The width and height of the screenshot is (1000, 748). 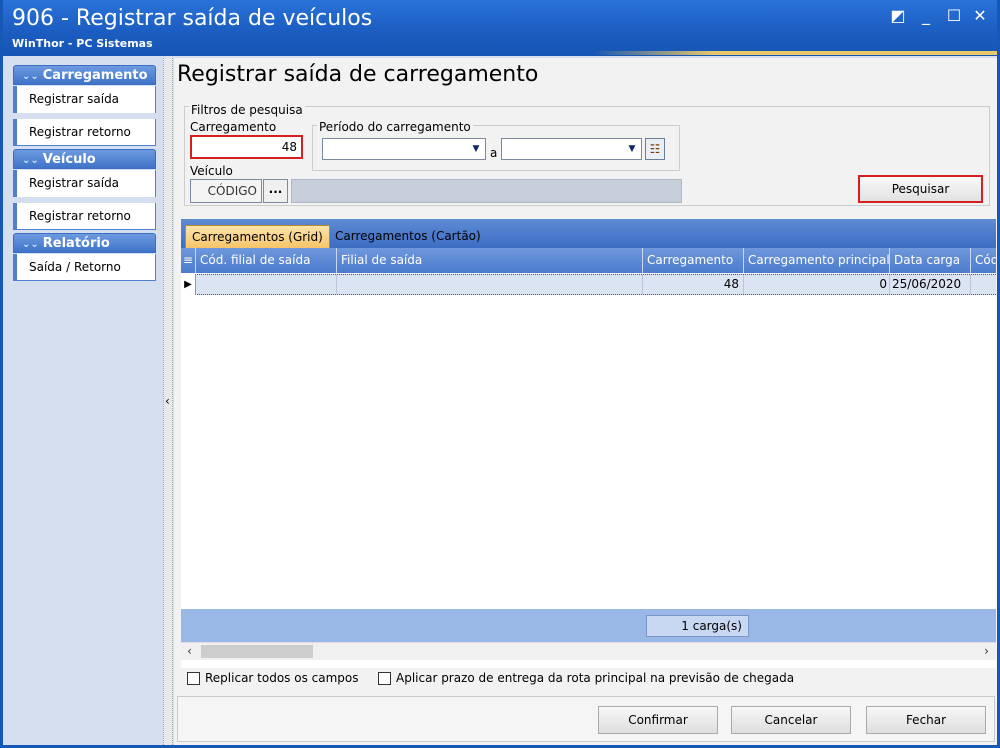 What do you see at coordinates (980, 16) in the screenshot?
I see `close-icon: ✕` at bounding box center [980, 16].